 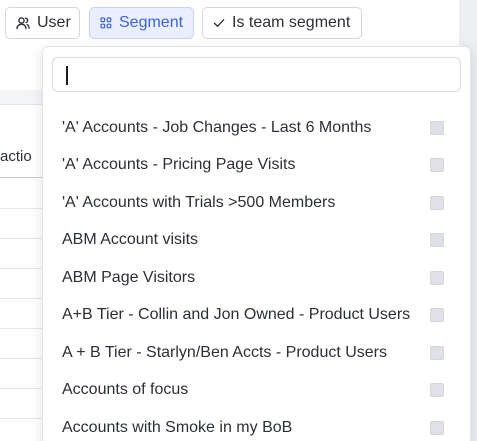 I want to click on user-filter-chip: User, so click(x=42, y=23).